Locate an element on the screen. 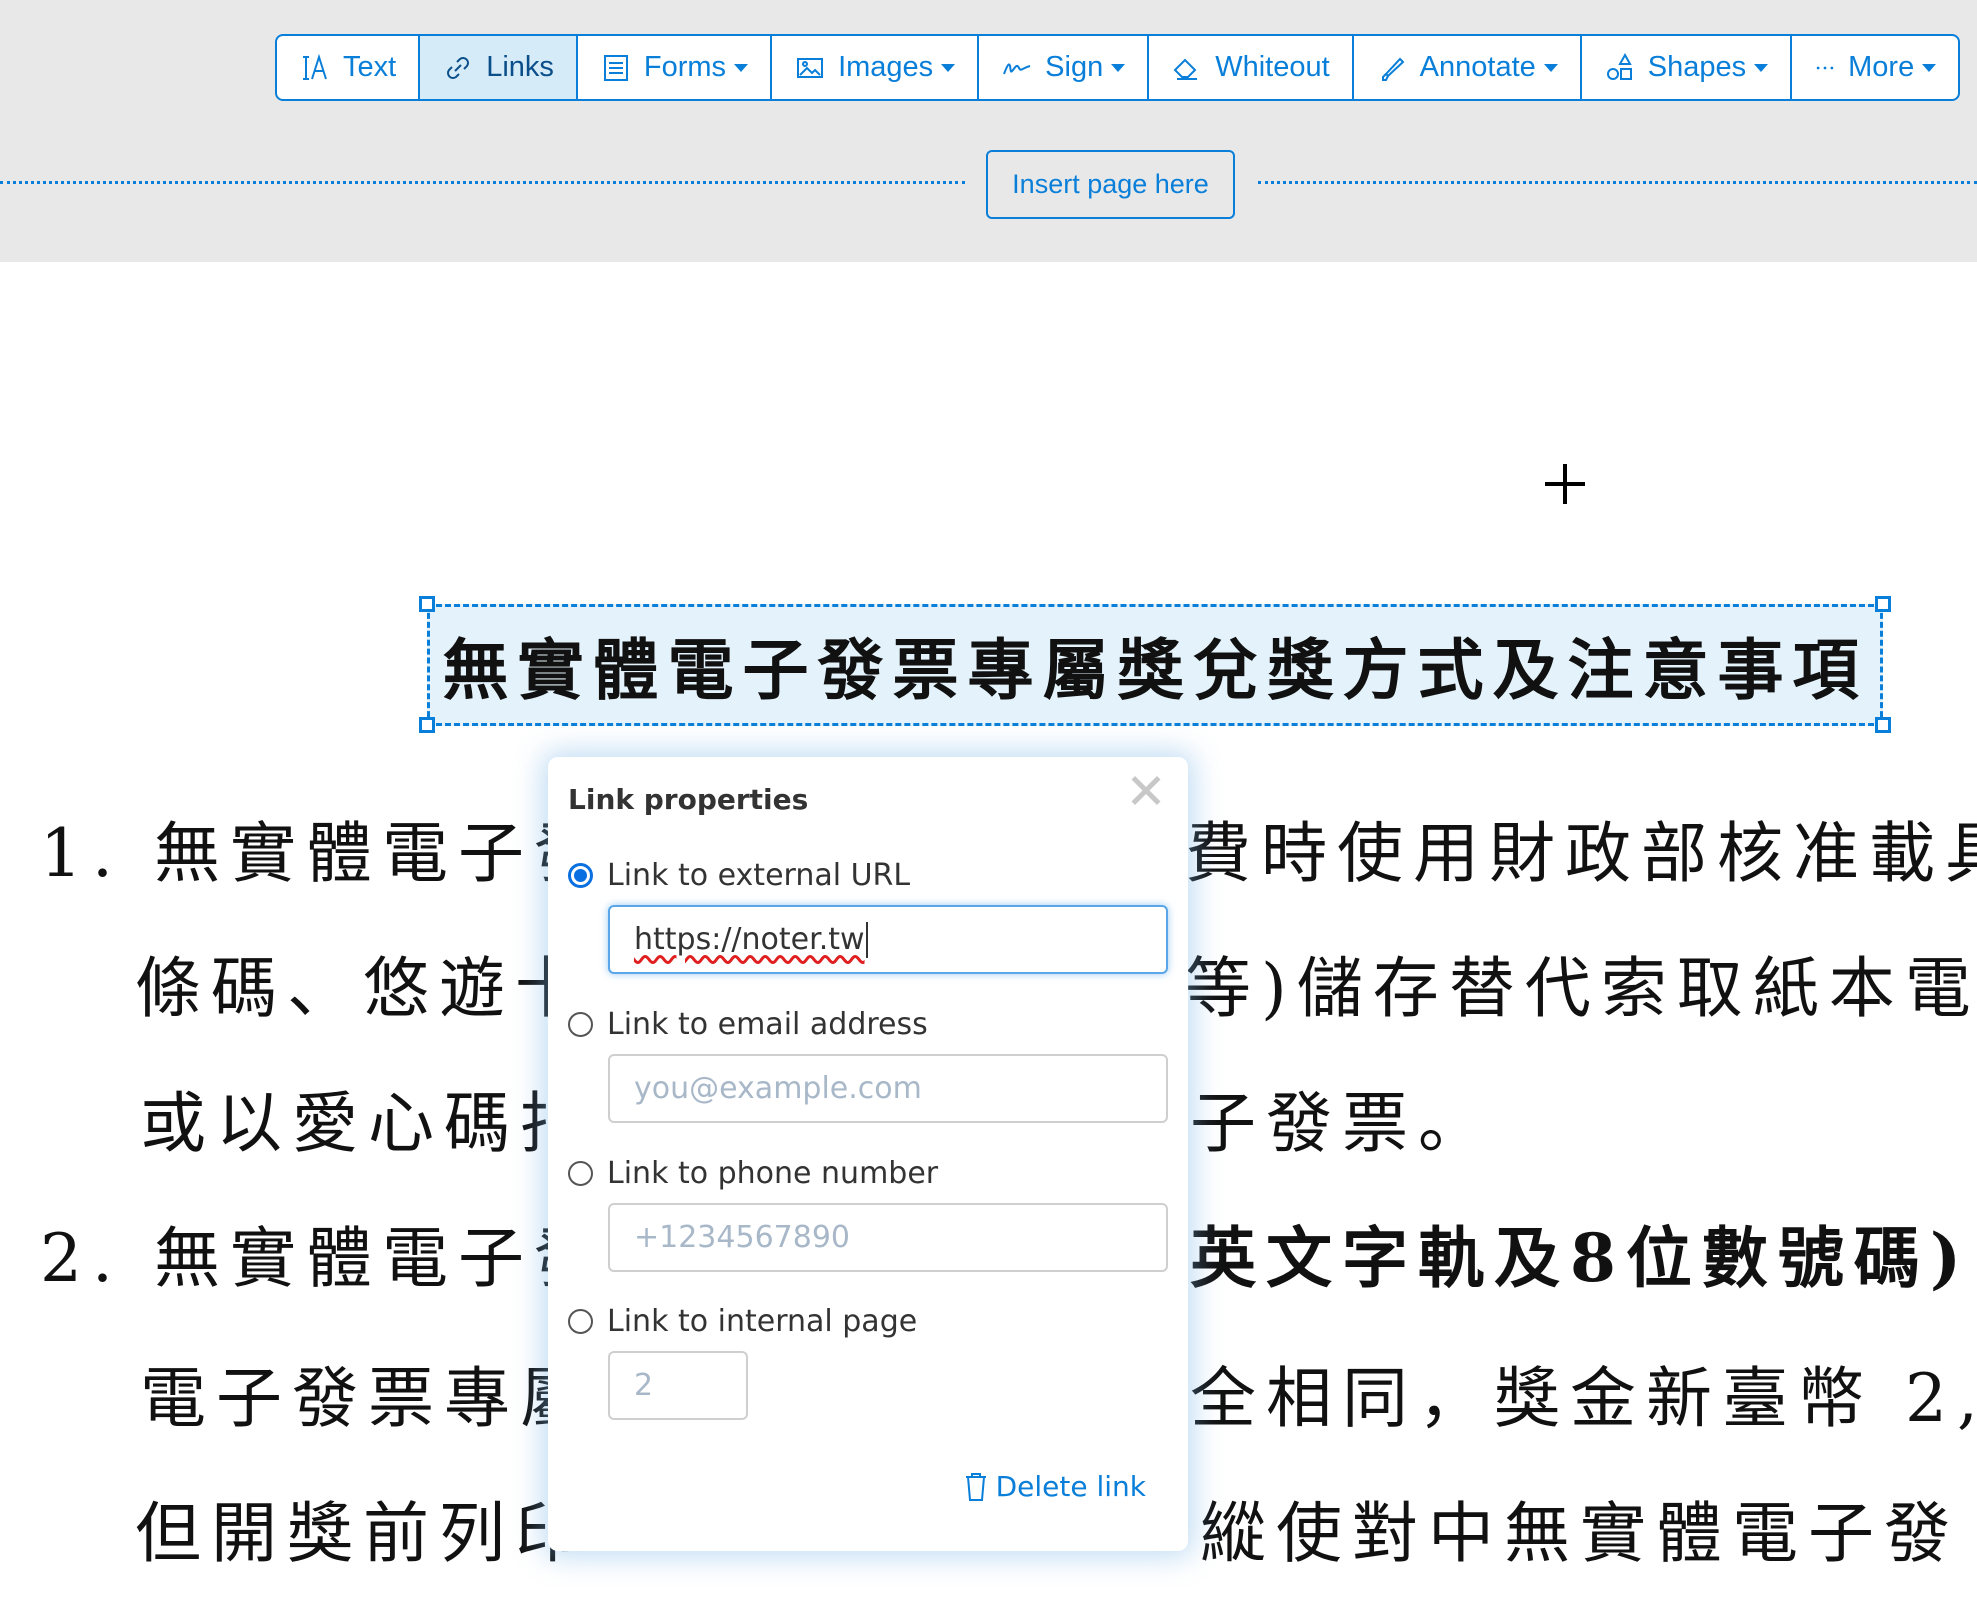 Image resolution: width=1977 pixels, height=1612 pixels. url-input: https://noter.tw is located at coordinates (888, 939).